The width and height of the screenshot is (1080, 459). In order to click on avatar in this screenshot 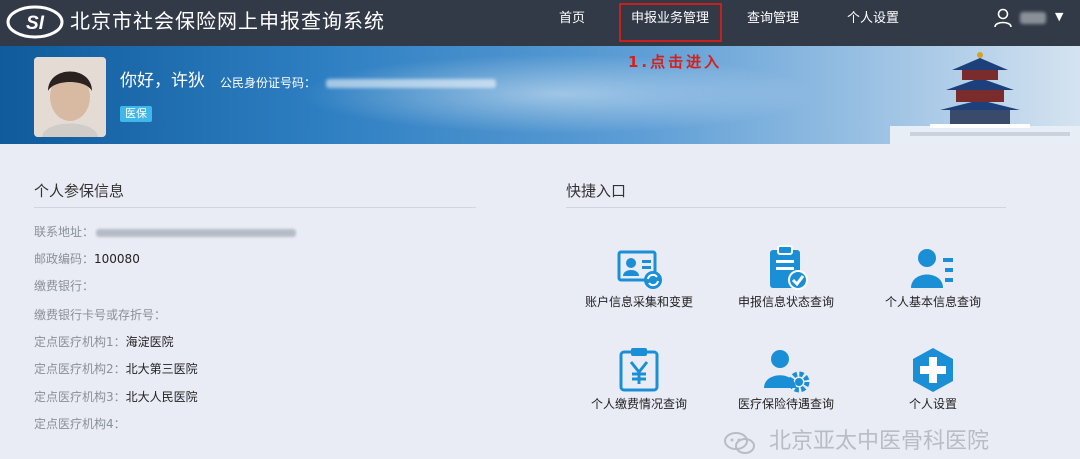, I will do `click(70, 97)`.